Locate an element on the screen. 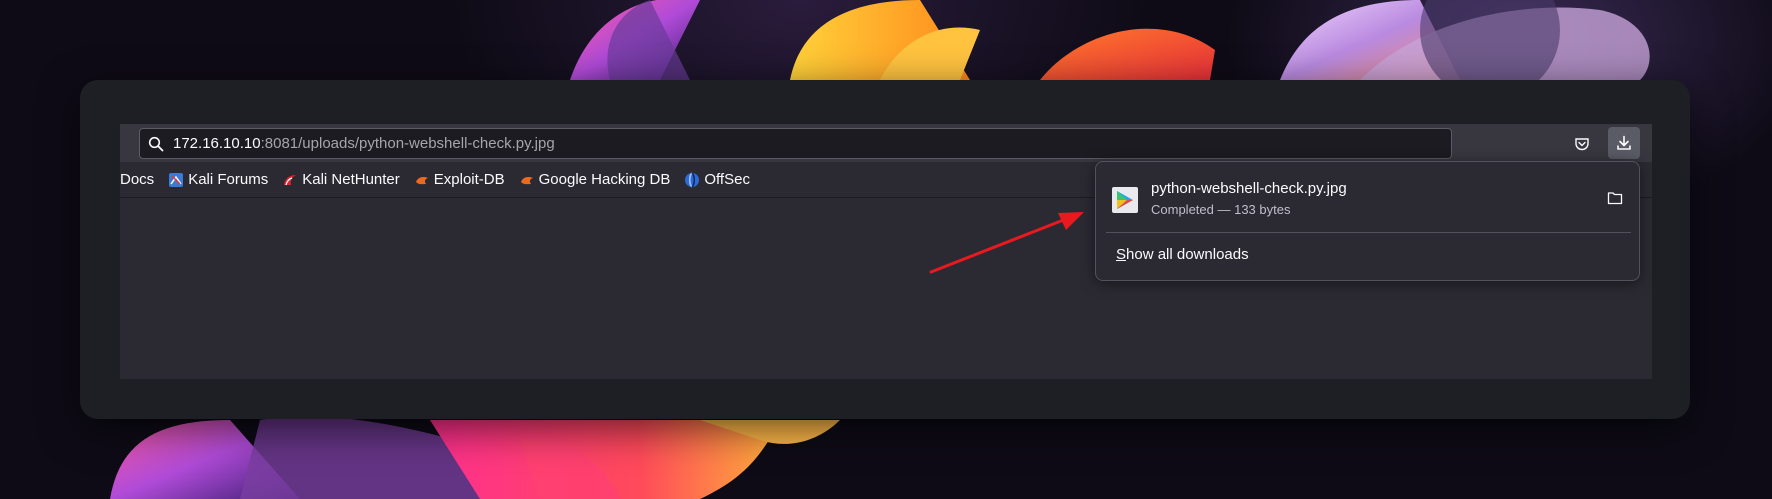 This screenshot has height=499, width=1772. bookmark-kali-nethunter: Kali NetHunter is located at coordinates (341, 179).